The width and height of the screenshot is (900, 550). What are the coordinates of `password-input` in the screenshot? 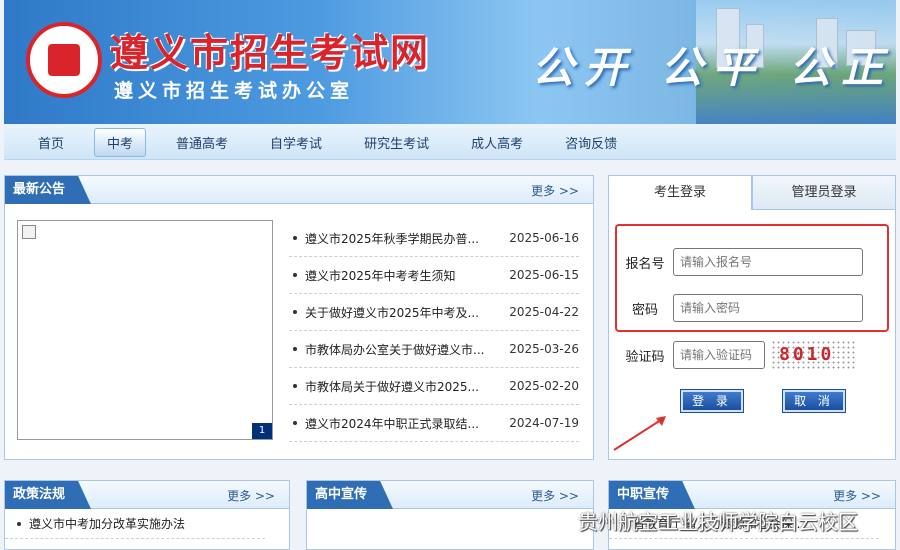 It's located at (768, 308).